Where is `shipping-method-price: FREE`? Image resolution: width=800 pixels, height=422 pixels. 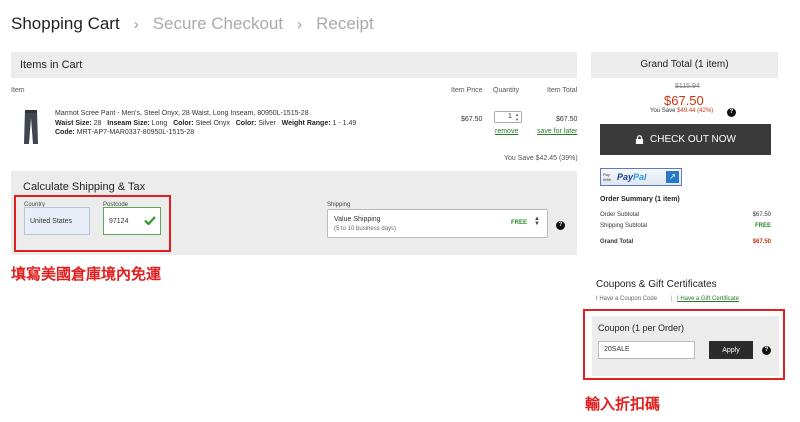 shipping-method-price: FREE is located at coordinates (519, 223).